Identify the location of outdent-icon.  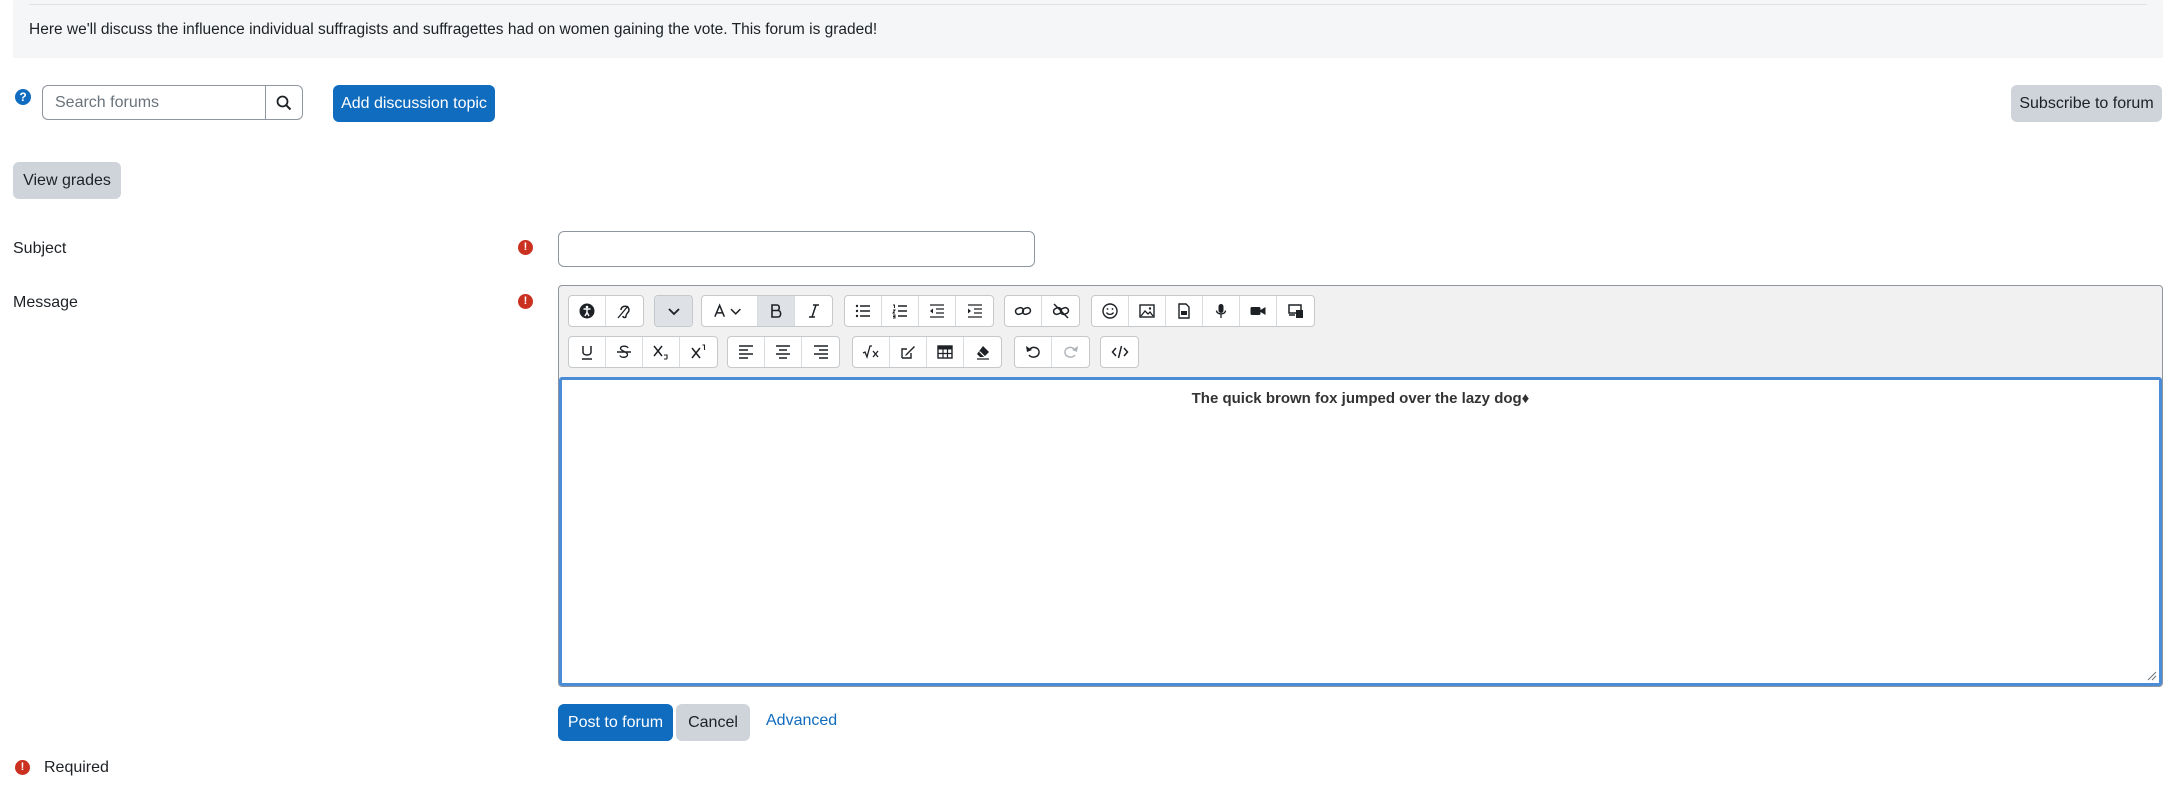
(937, 311).